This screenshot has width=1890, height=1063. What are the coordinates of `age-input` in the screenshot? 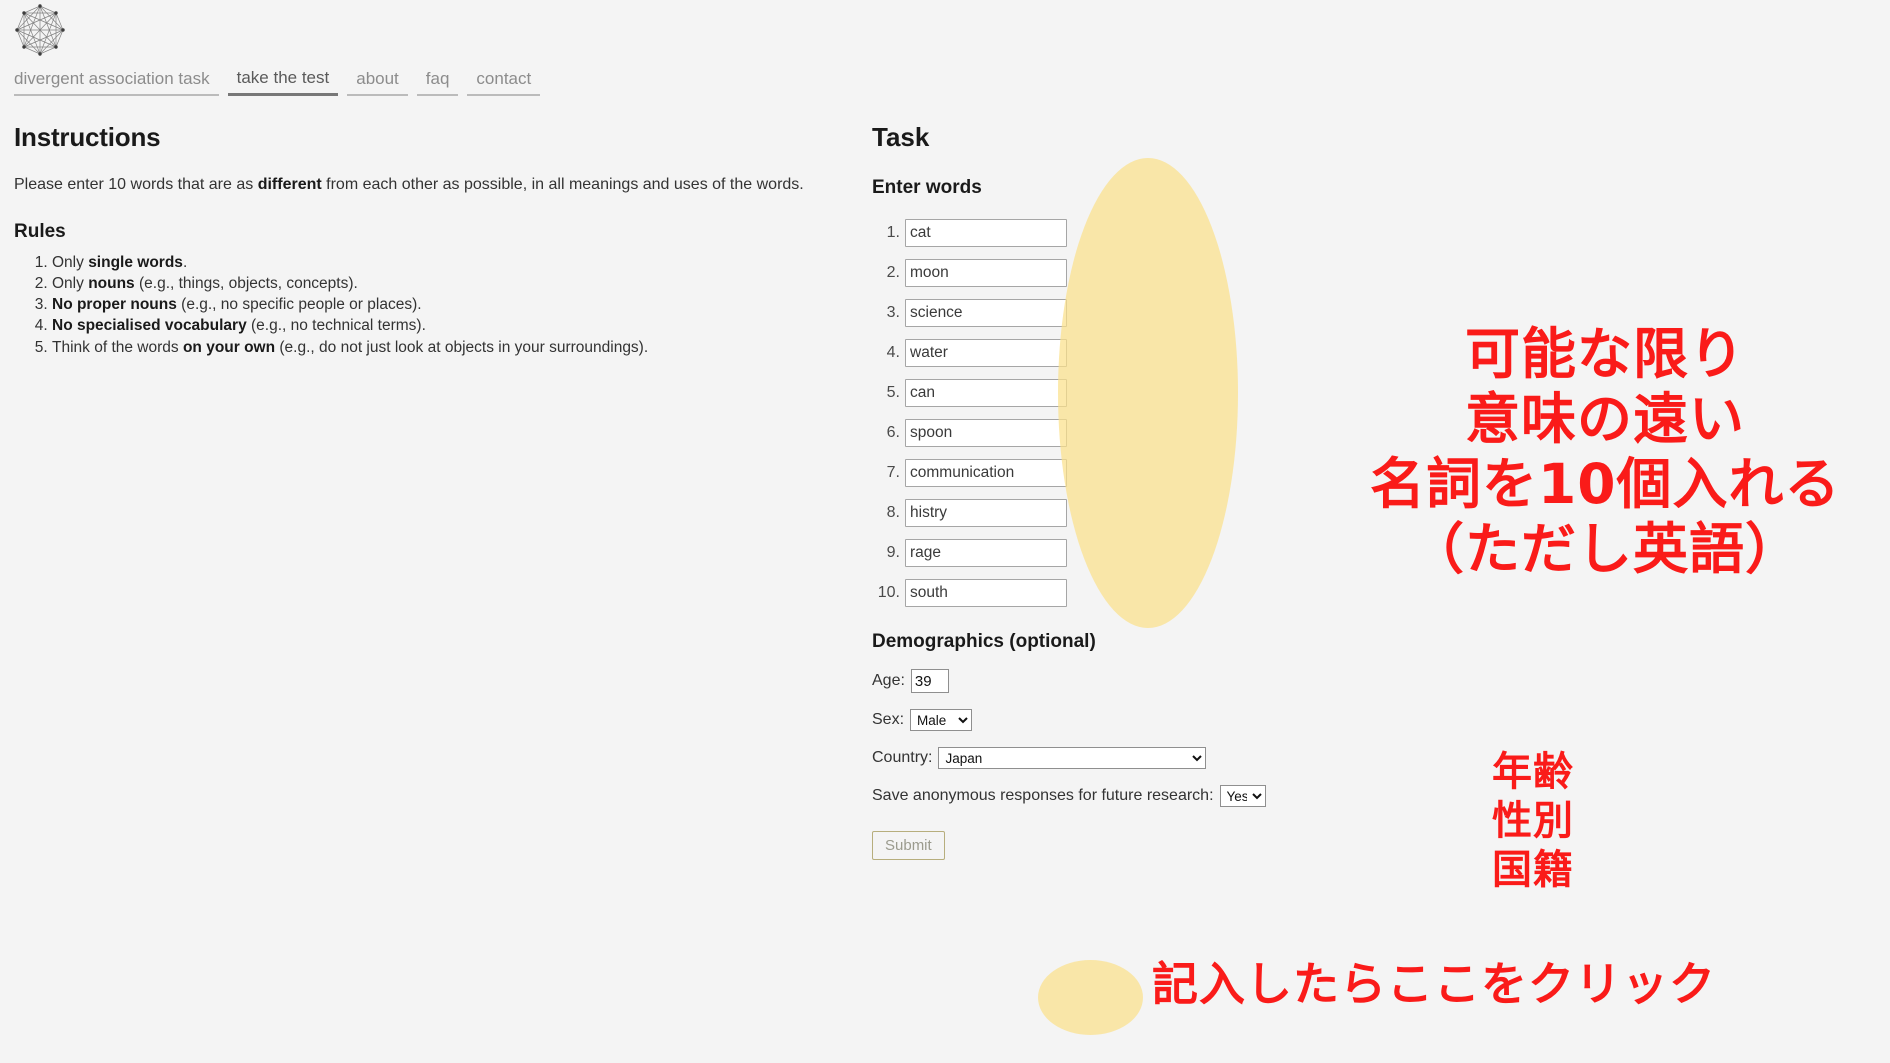 It's located at (929, 681).